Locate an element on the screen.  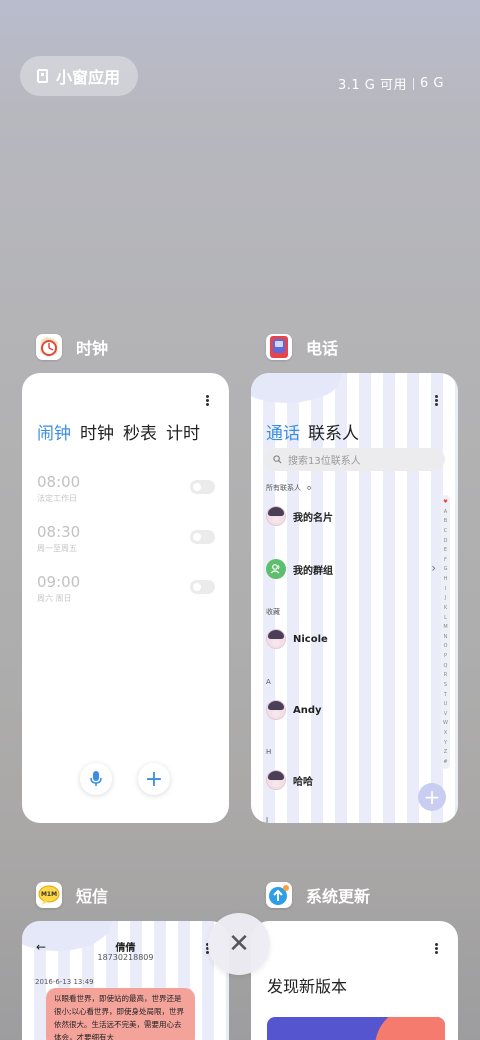
index-letter: R is located at coordinates (445, 675).